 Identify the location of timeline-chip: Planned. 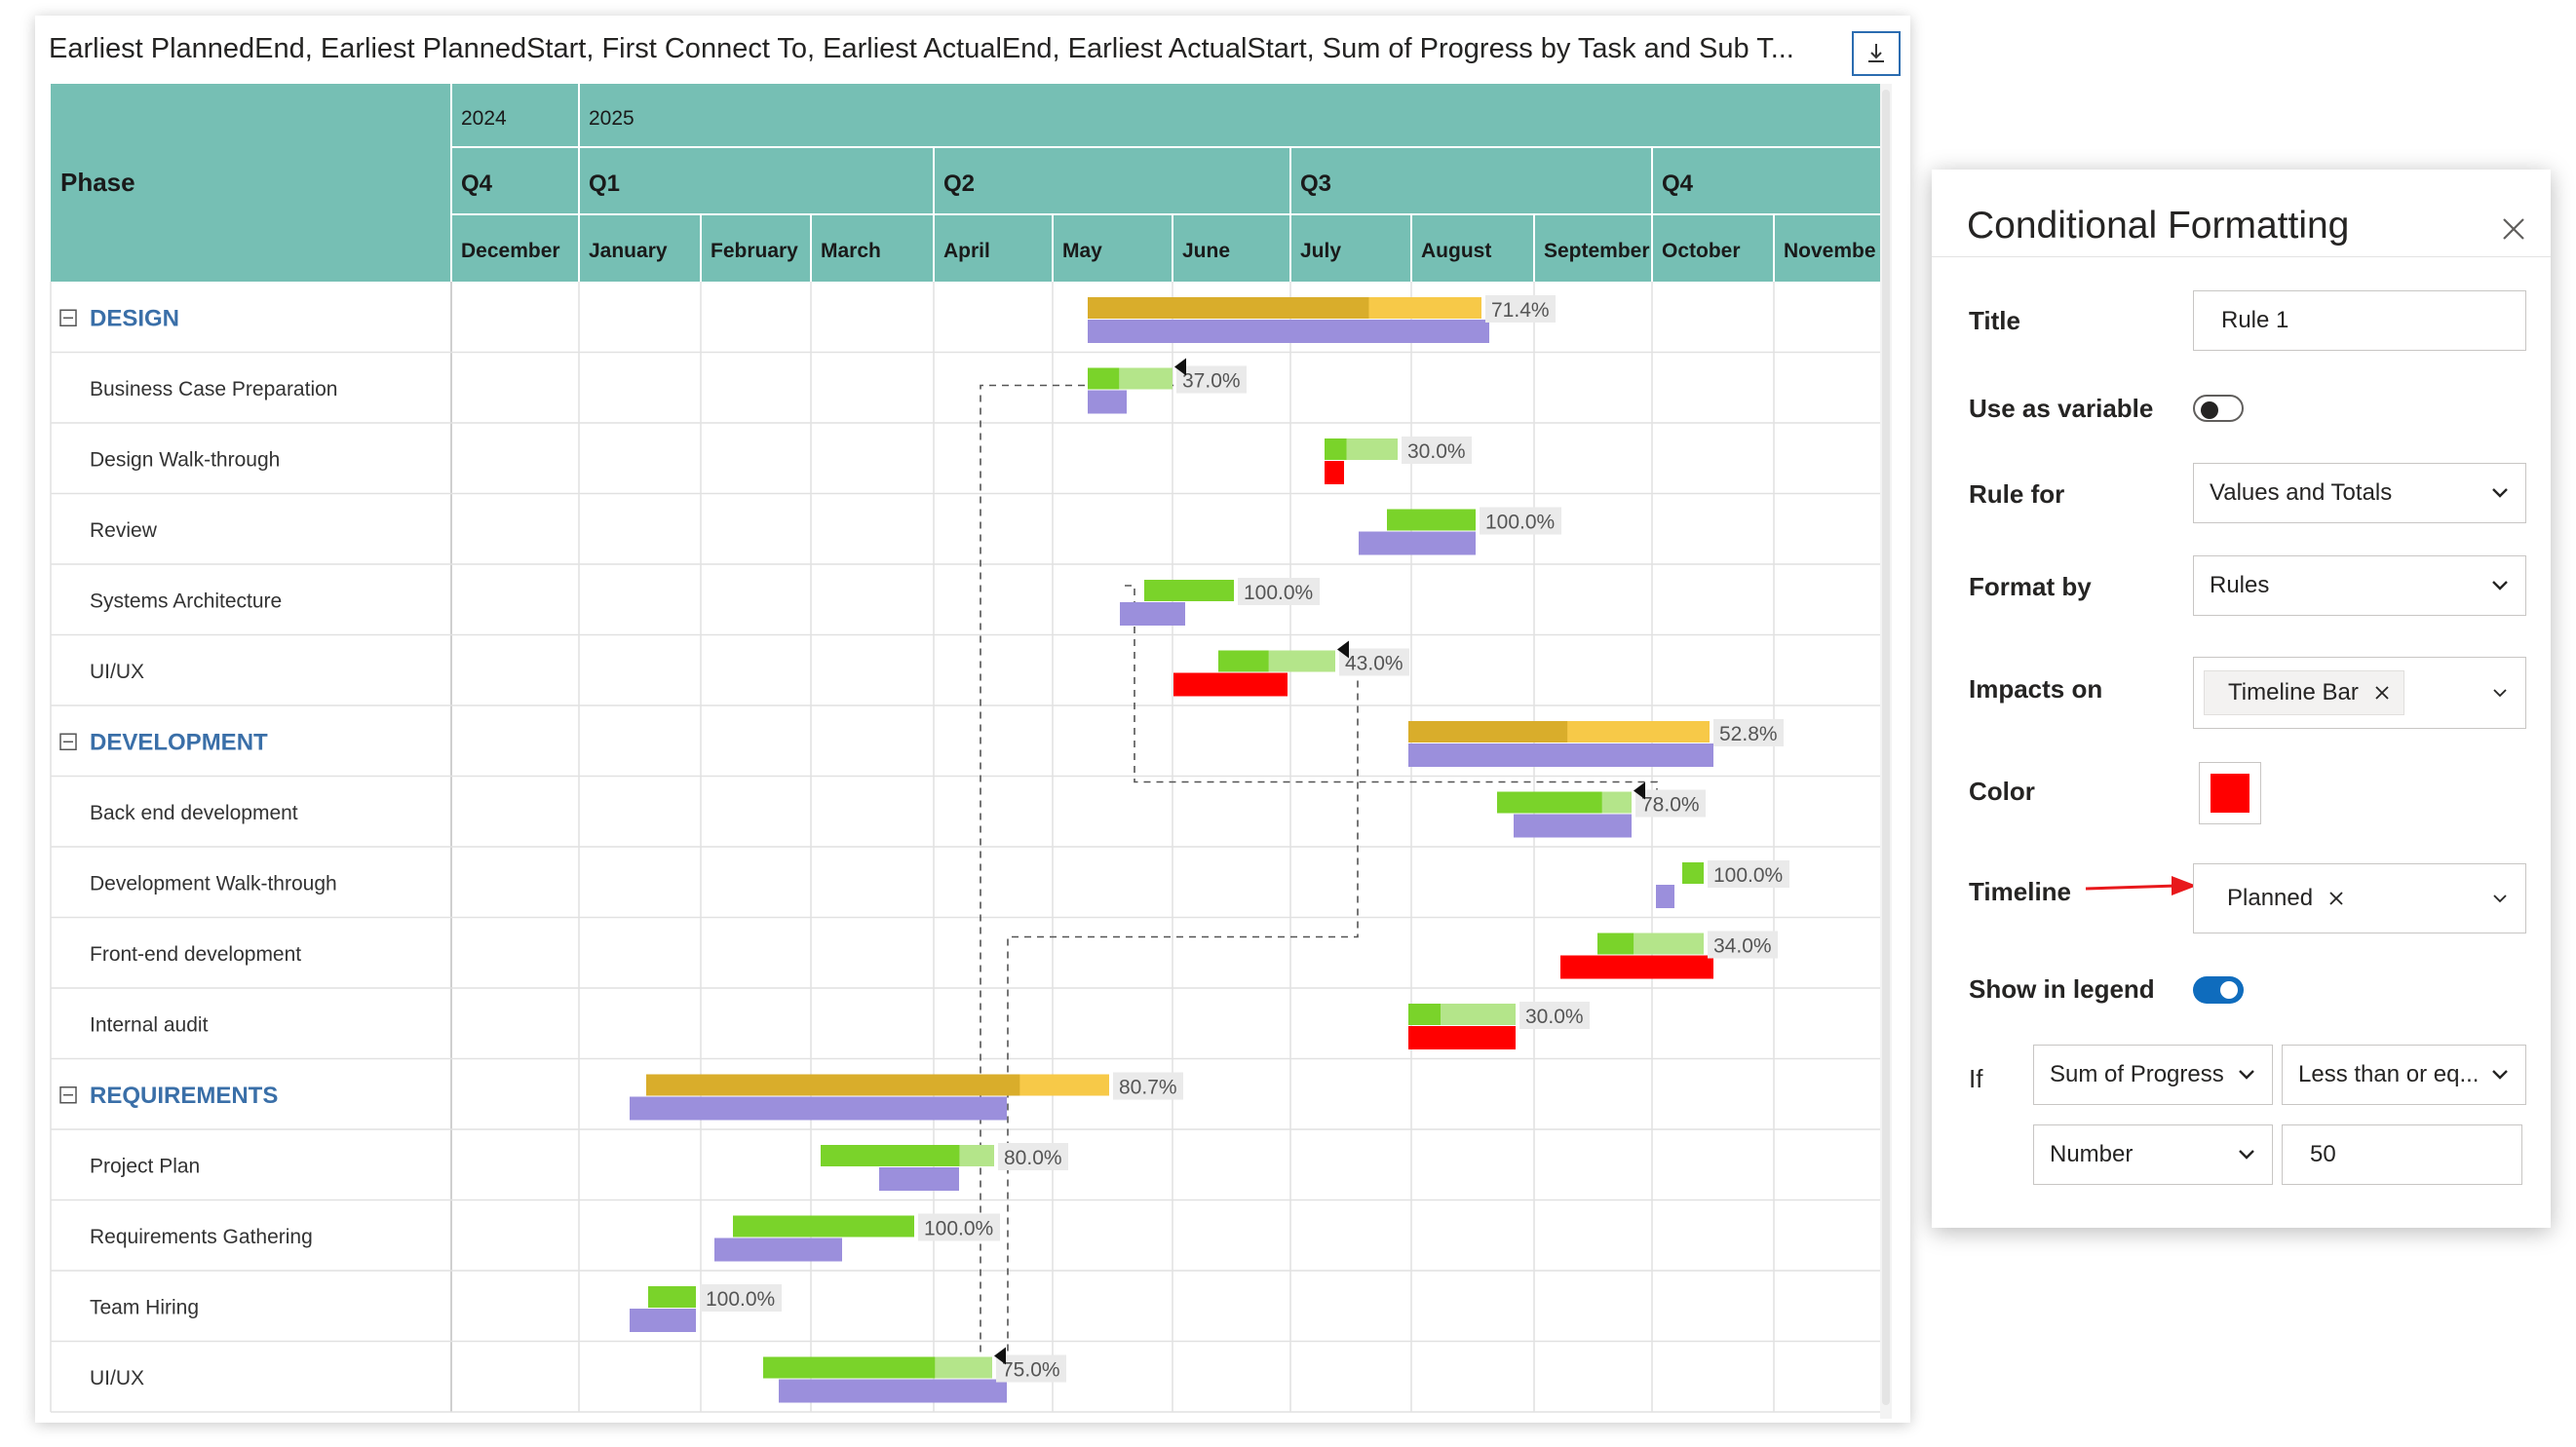
(2281, 898).